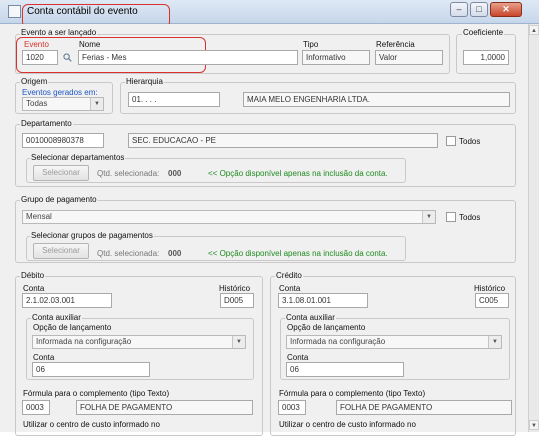  What do you see at coordinates (459, 9) in the screenshot?
I see `minimize-button: –` at bounding box center [459, 9].